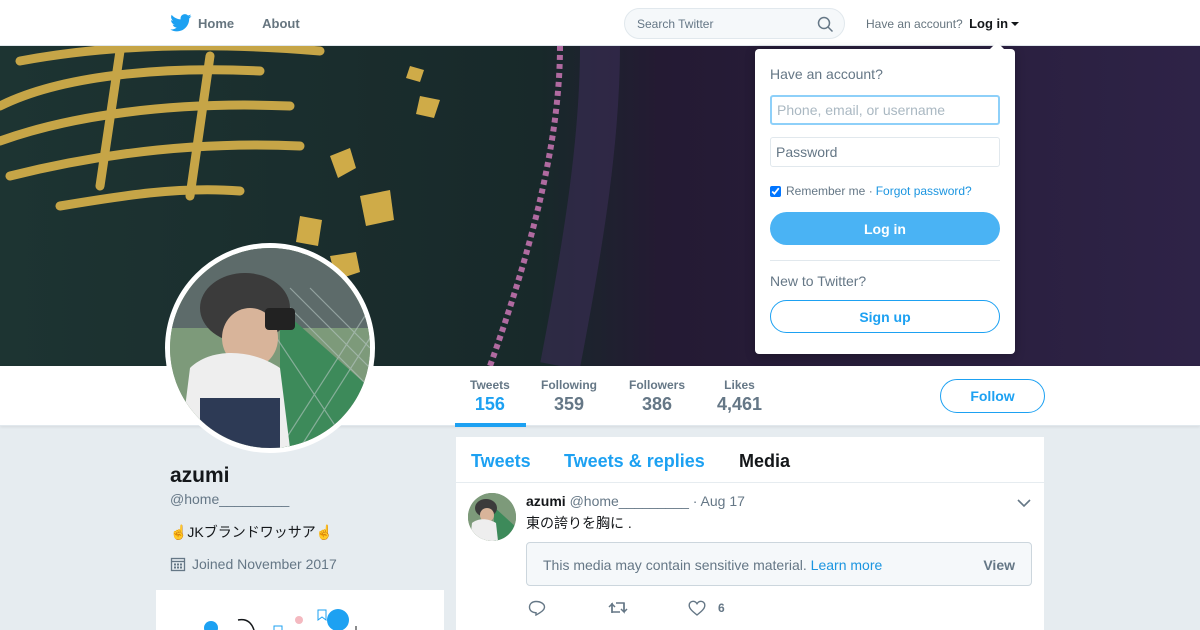 The width and height of the screenshot is (1200, 630). What do you see at coordinates (657, 404) in the screenshot?
I see `stat-value: 386` at bounding box center [657, 404].